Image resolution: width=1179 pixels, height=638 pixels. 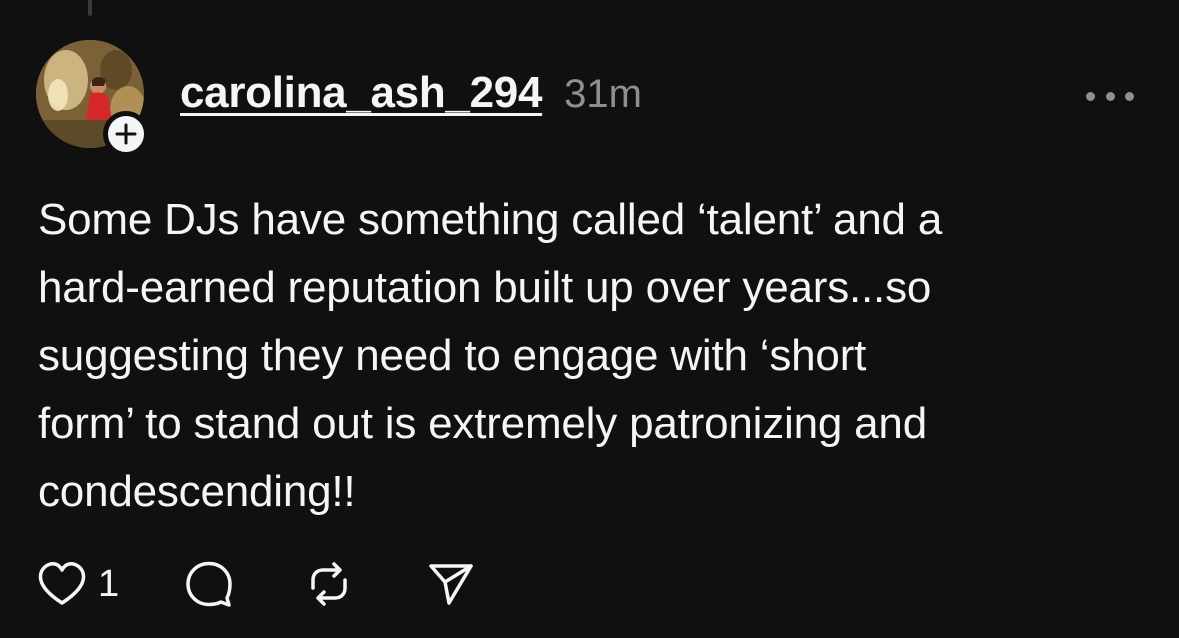 What do you see at coordinates (1090, 96) in the screenshot?
I see `more-horizontal-icon` at bounding box center [1090, 96].